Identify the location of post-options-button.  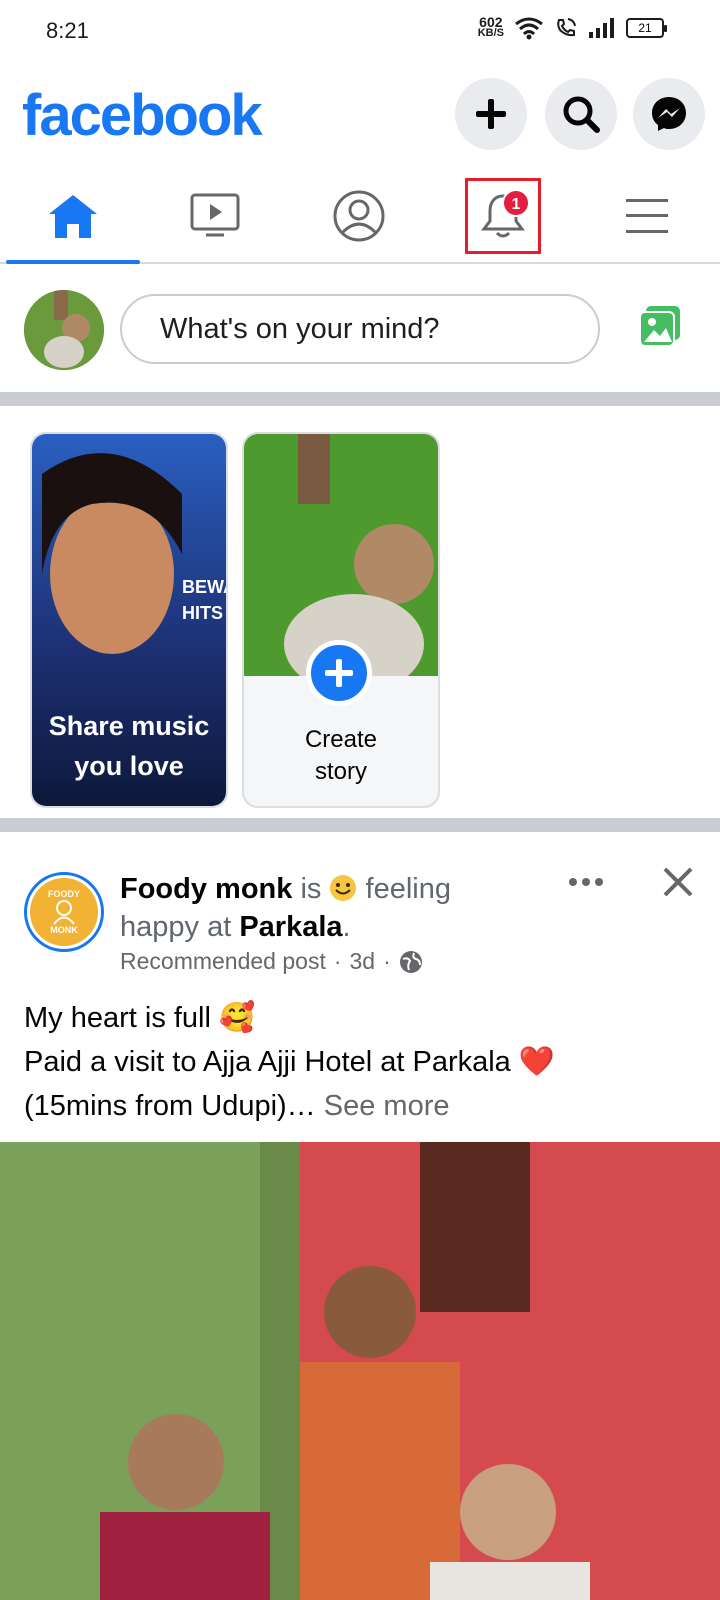
(586, 882).